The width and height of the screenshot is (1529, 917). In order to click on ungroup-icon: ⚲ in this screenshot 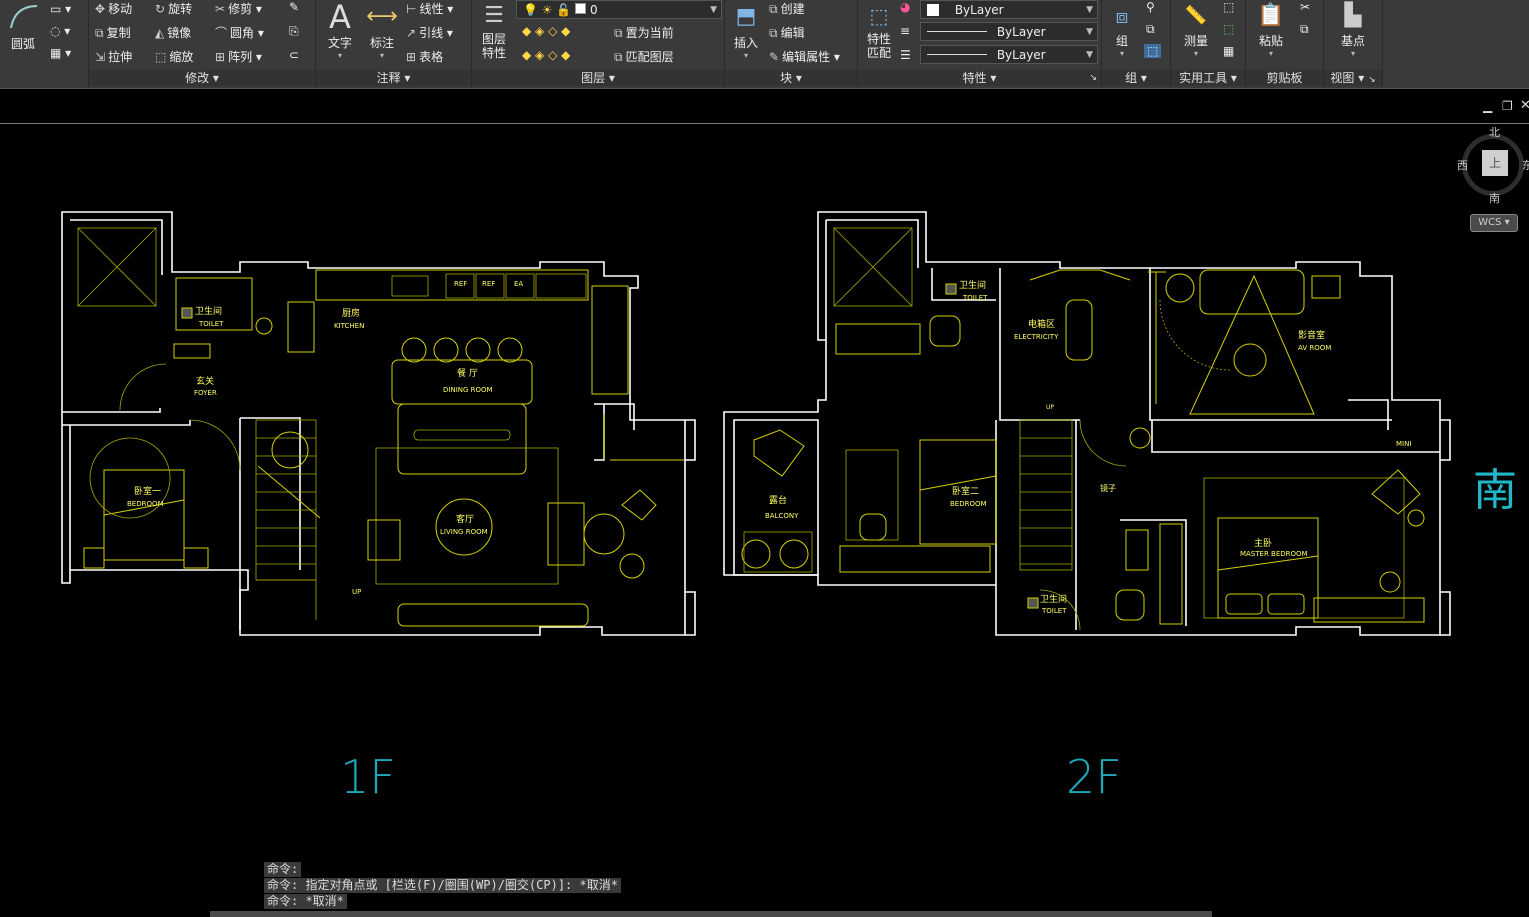, I will do `click(1150, 7)`.